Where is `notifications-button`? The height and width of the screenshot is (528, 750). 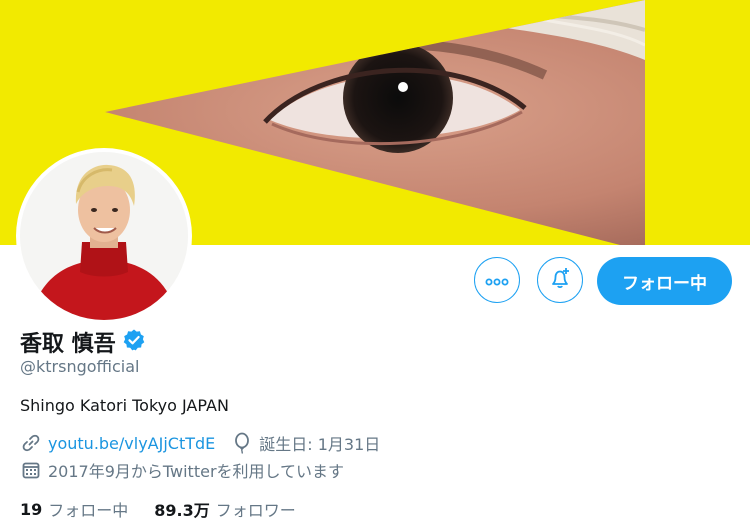
notifications-button is located at coordinates (560, 280).